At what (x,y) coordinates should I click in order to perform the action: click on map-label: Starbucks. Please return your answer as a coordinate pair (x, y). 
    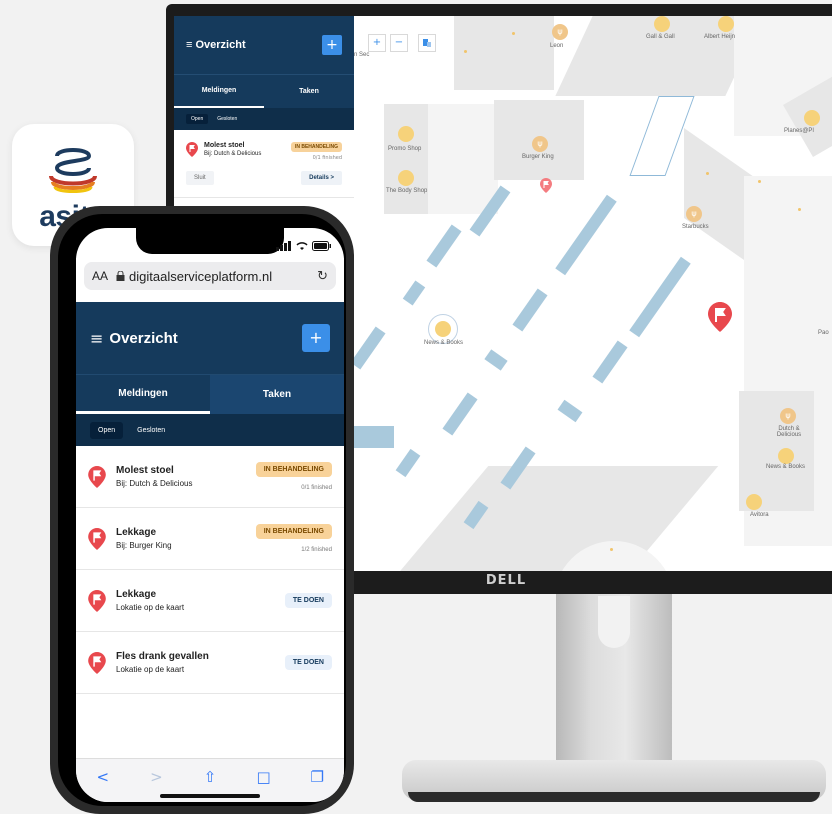
    Looking at the image, I should click on (695, 227).